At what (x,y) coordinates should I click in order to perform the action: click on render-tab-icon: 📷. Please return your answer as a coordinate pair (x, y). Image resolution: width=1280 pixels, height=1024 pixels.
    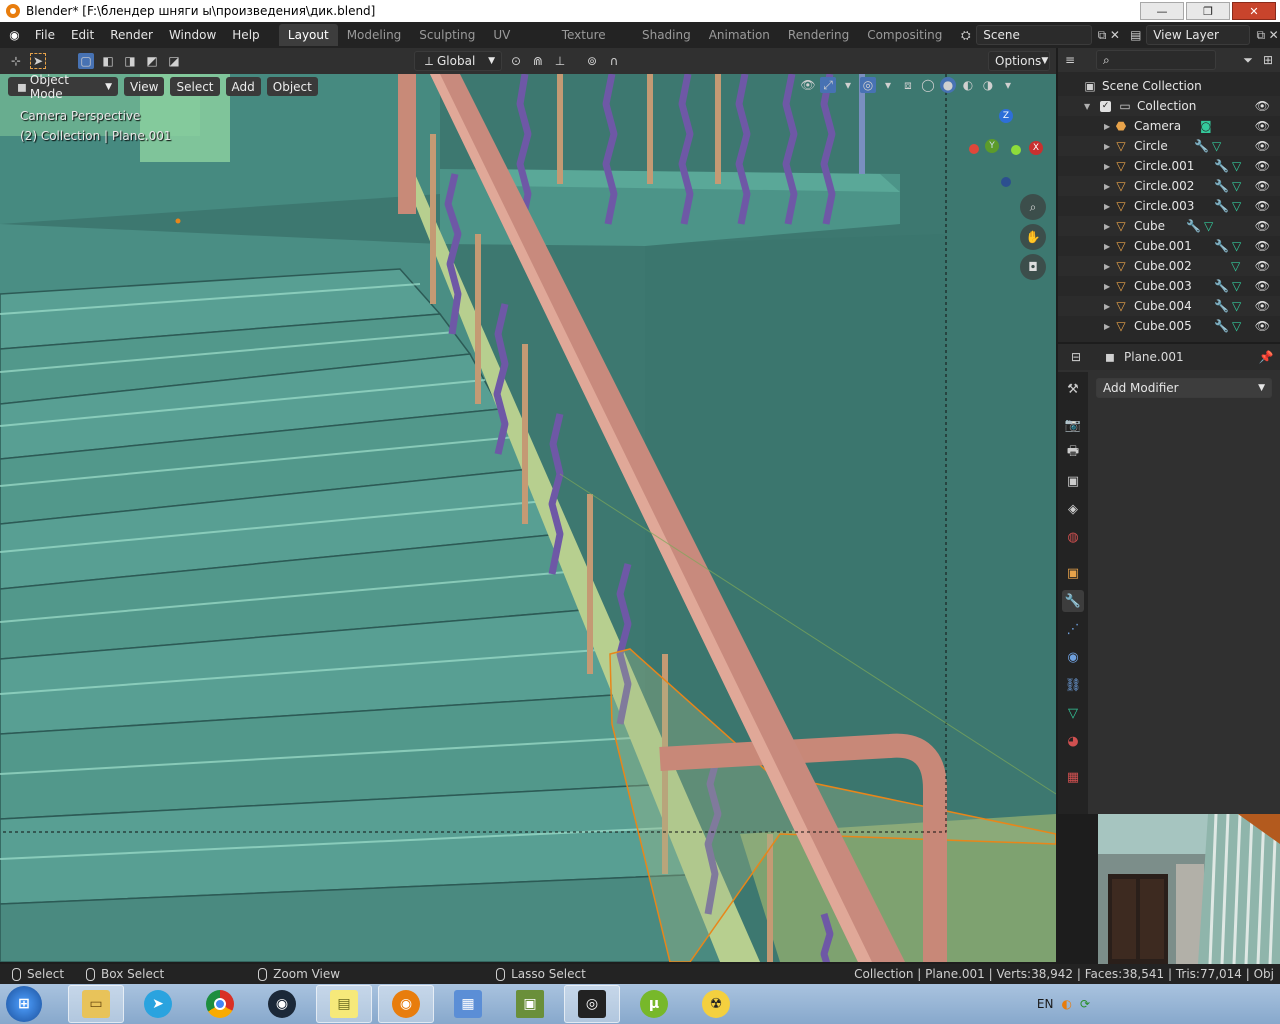
    Looking at the image, I should click on (1073, 425).